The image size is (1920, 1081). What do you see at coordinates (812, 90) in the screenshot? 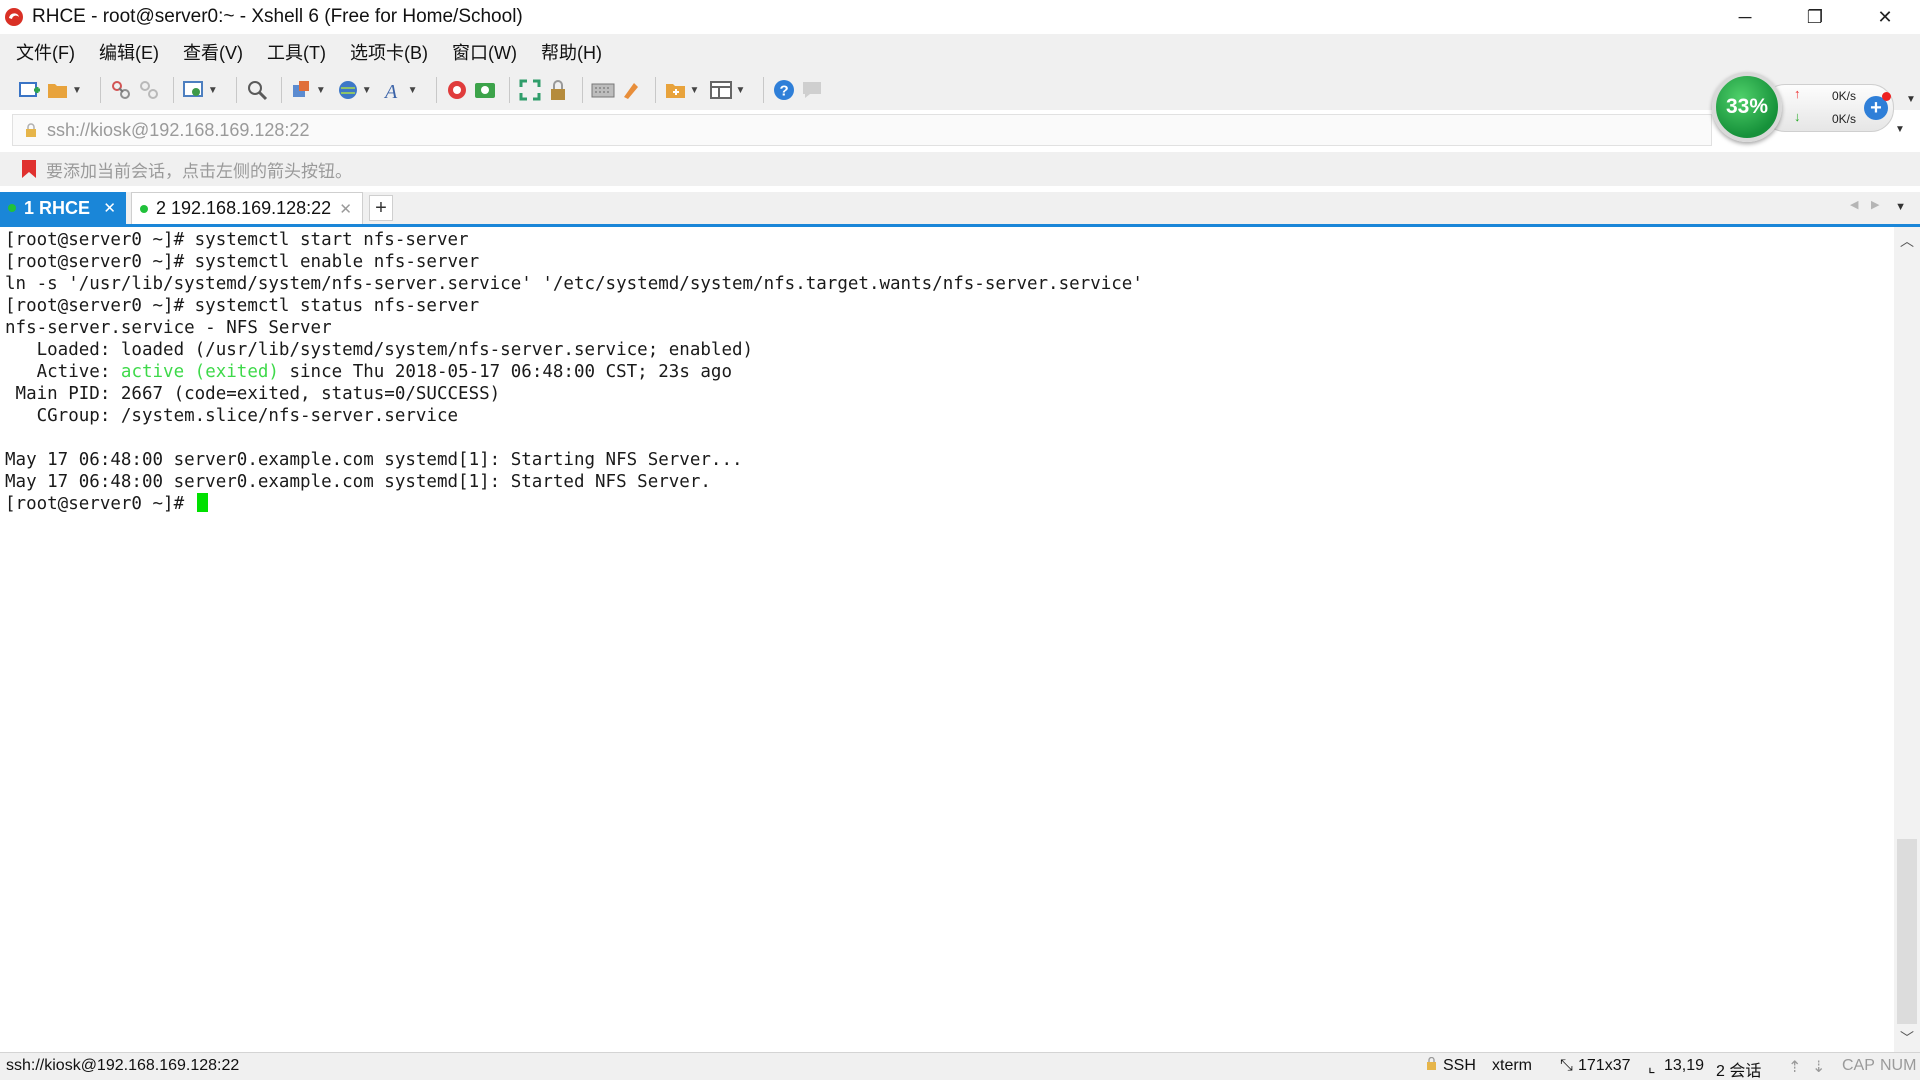
I see `chat-icon` at bounding box center [812, 90].